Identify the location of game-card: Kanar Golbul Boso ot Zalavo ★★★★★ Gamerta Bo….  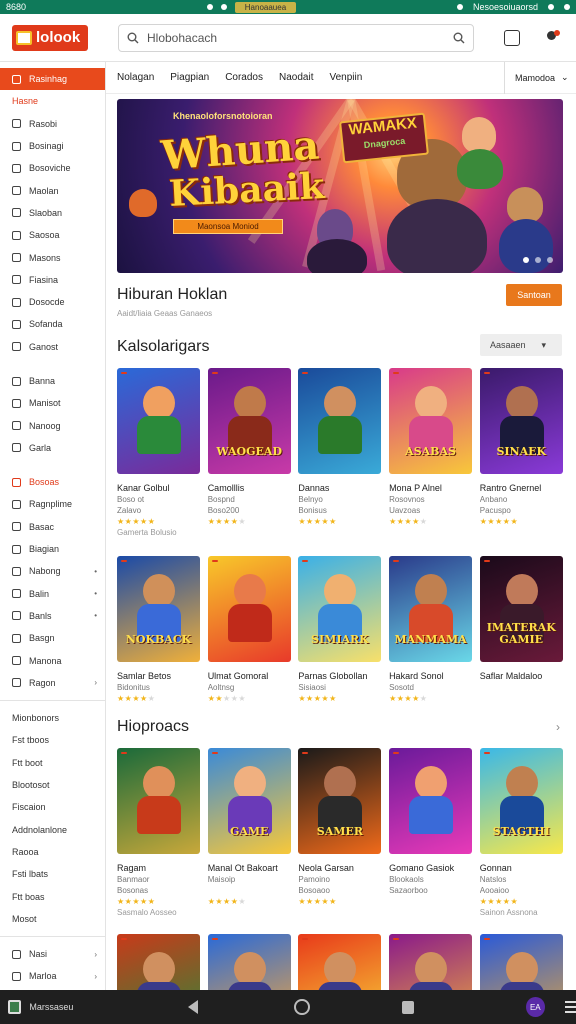
(158, 453).